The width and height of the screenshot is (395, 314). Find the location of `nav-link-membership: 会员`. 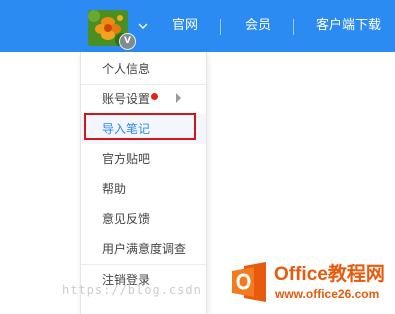

nav-link-membership: 会员 is located at coordinates (258, 26).